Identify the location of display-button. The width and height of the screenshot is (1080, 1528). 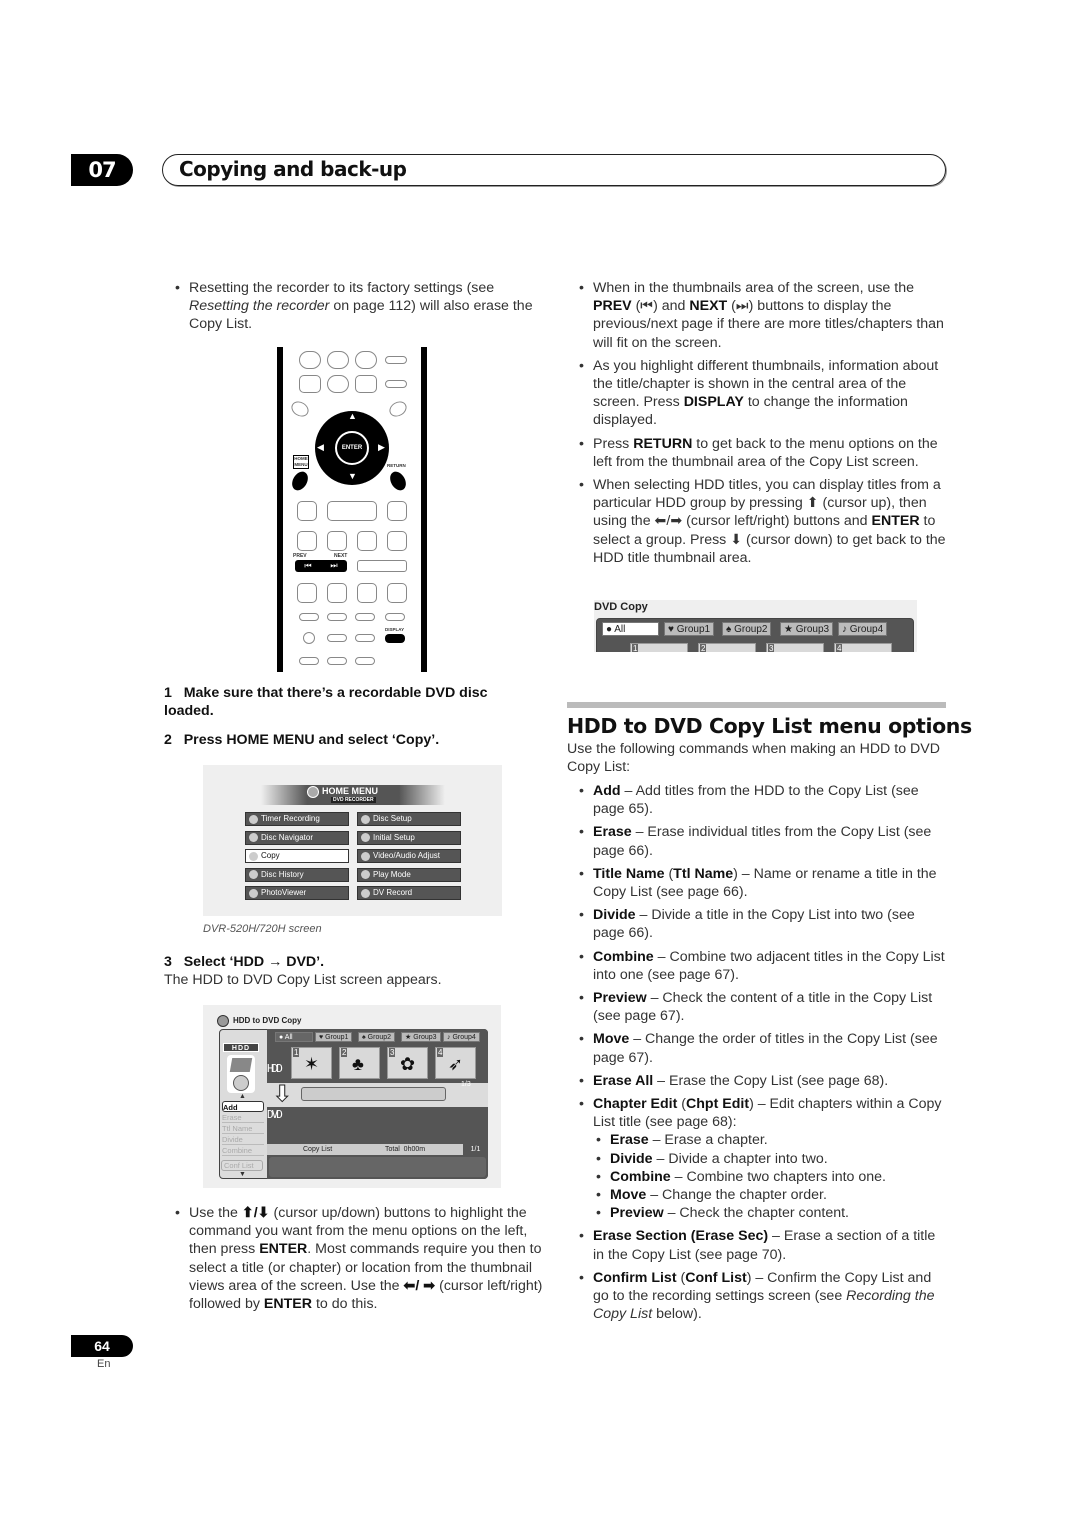
(395, 638).